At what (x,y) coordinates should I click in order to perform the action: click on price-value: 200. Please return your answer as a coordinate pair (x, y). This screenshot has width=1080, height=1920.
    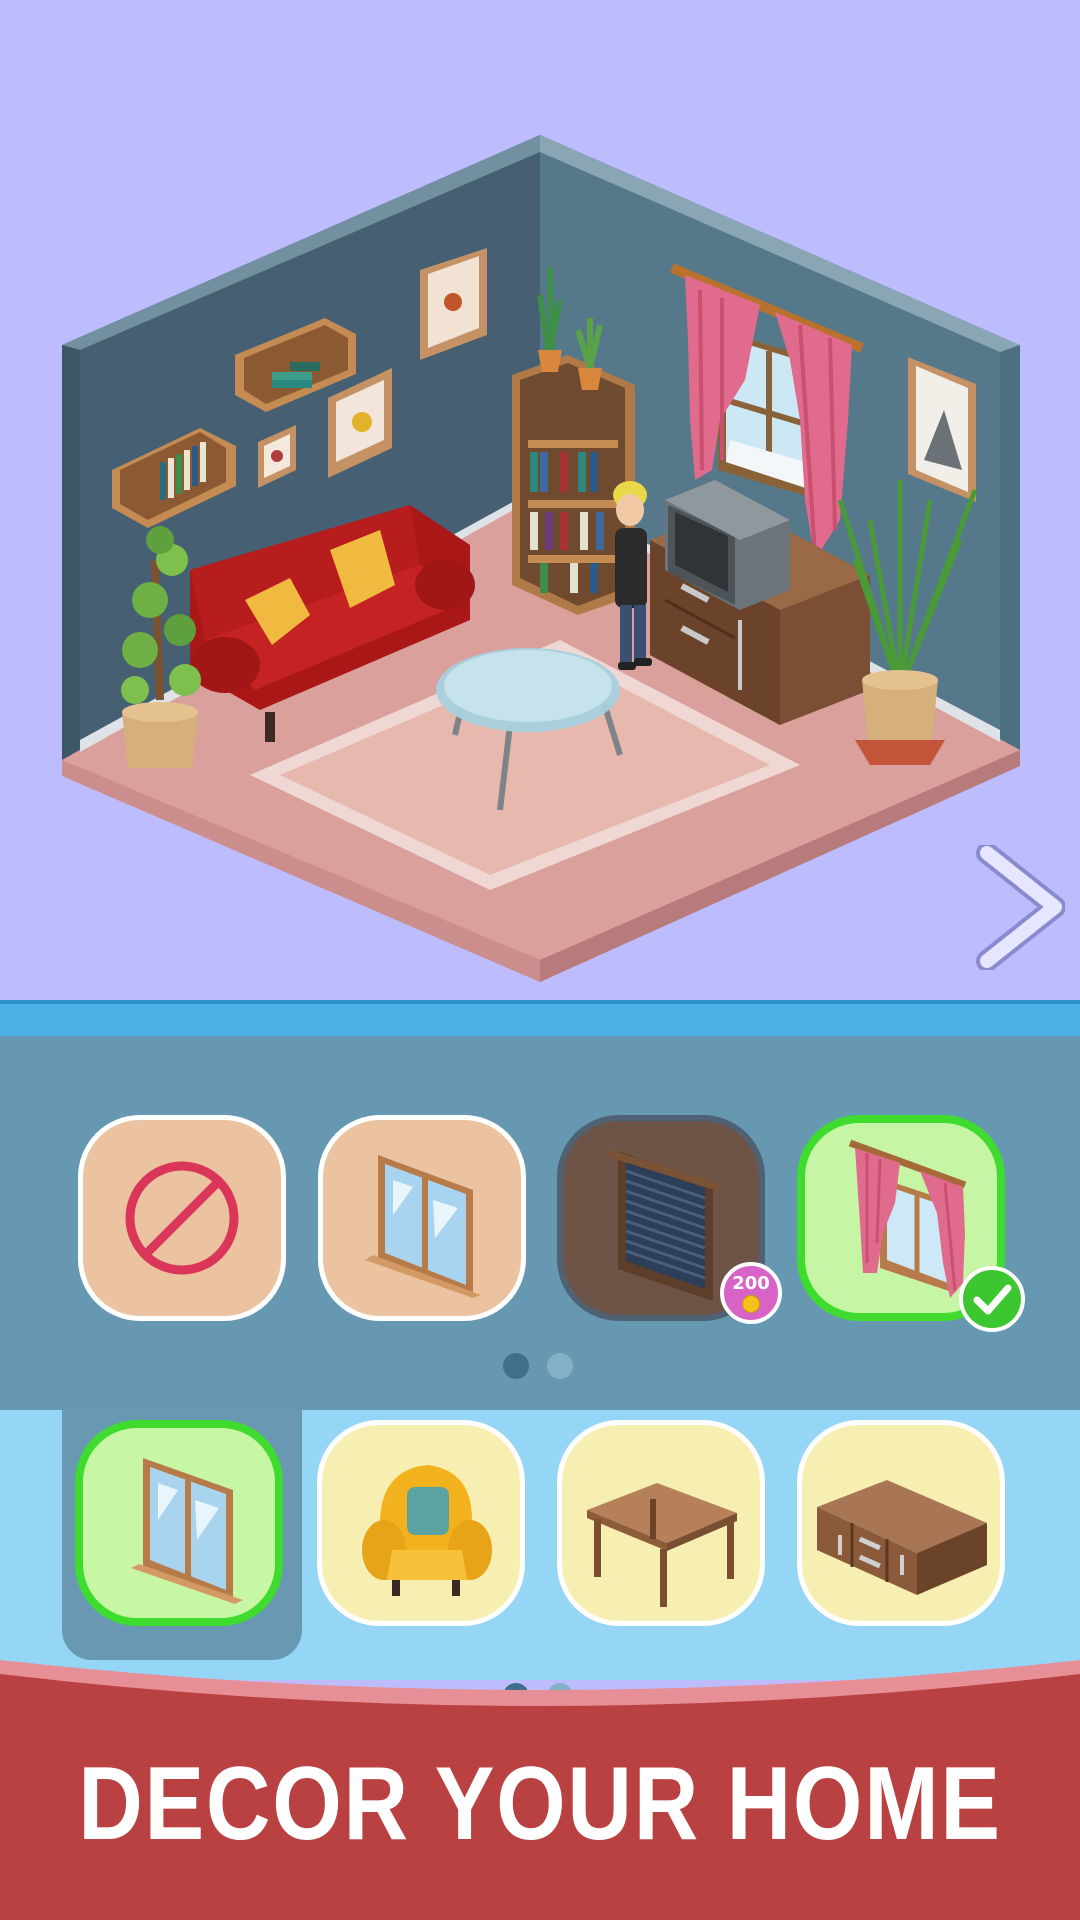
    Looking at the image, I should click on (751, 1283).